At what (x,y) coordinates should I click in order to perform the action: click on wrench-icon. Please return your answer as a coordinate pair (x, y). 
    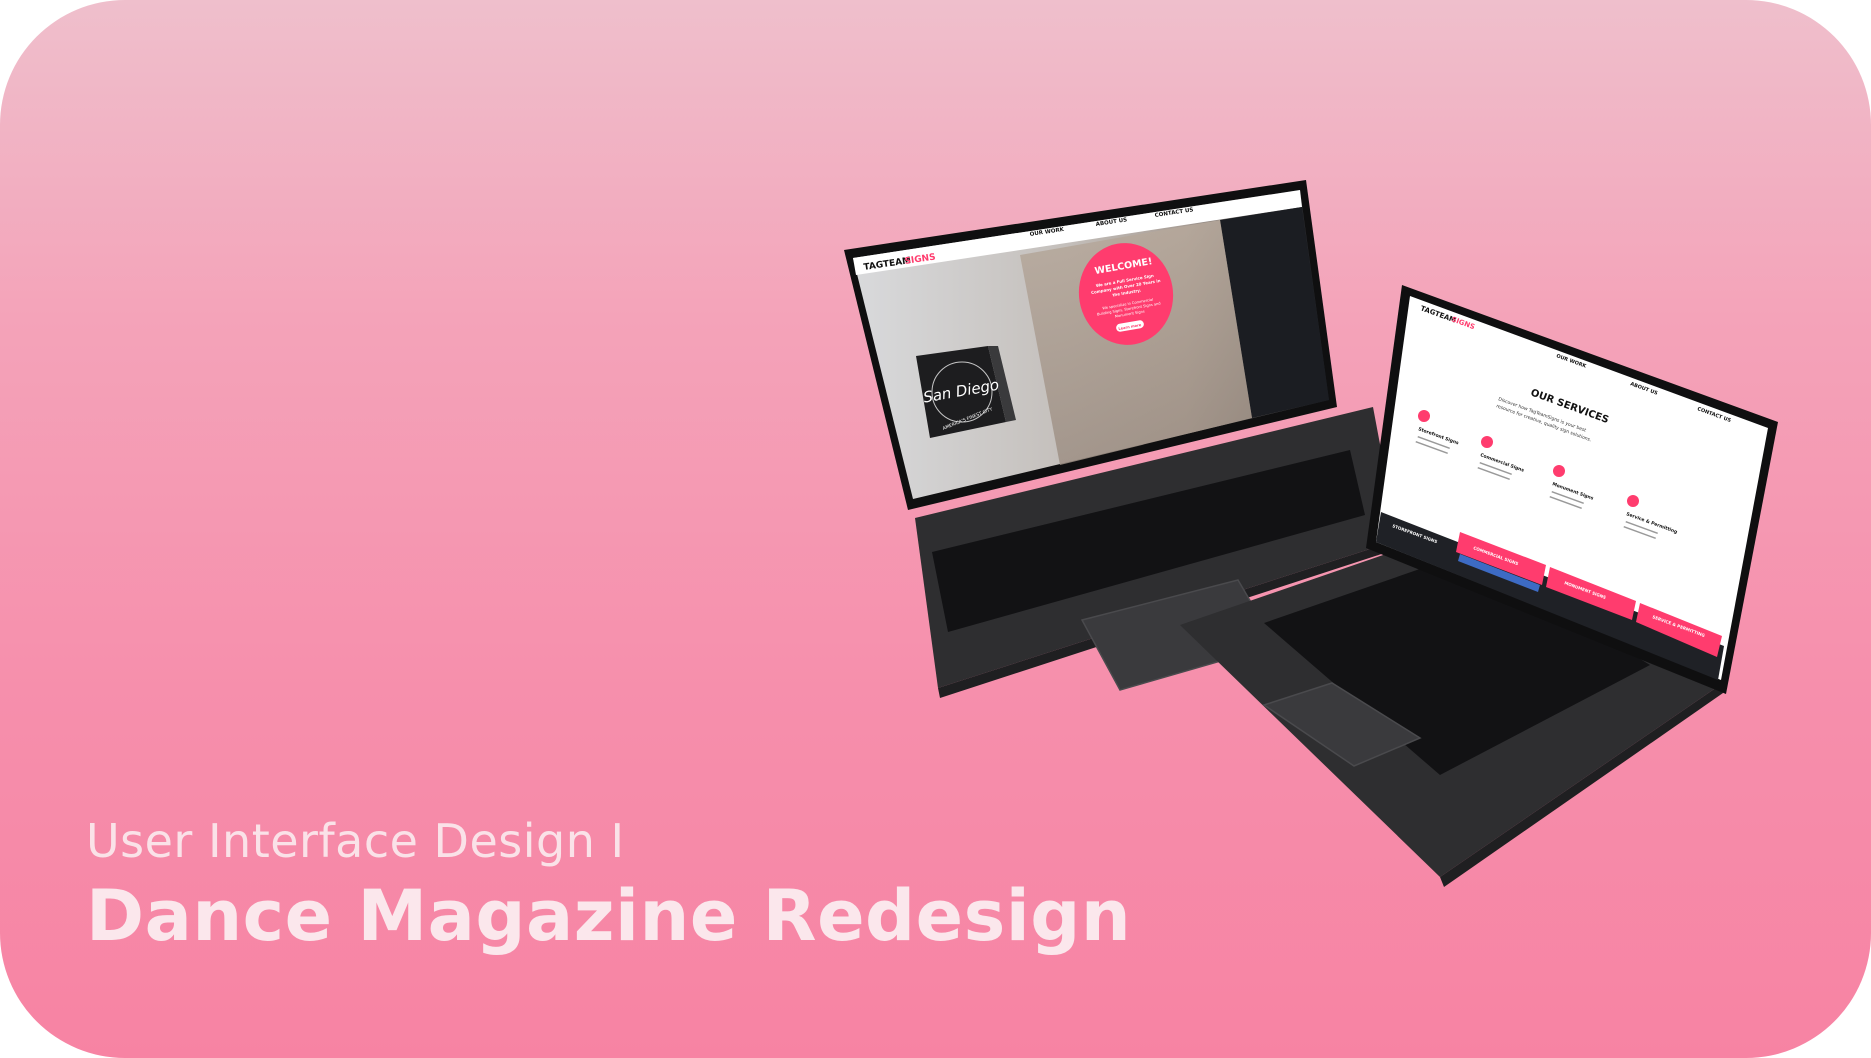
    Looking at the image, I should click on (1633, 501).